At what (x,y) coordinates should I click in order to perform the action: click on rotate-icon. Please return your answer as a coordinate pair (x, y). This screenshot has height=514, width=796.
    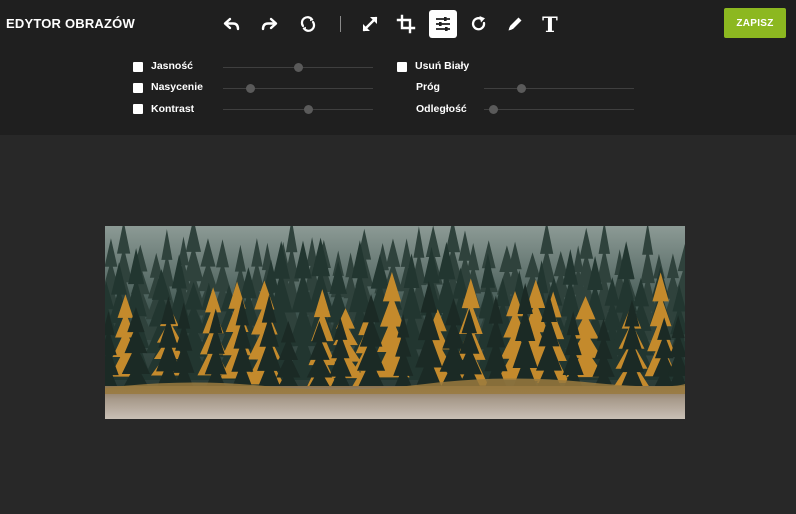
    Looking at the image, I should click on (478, 23).